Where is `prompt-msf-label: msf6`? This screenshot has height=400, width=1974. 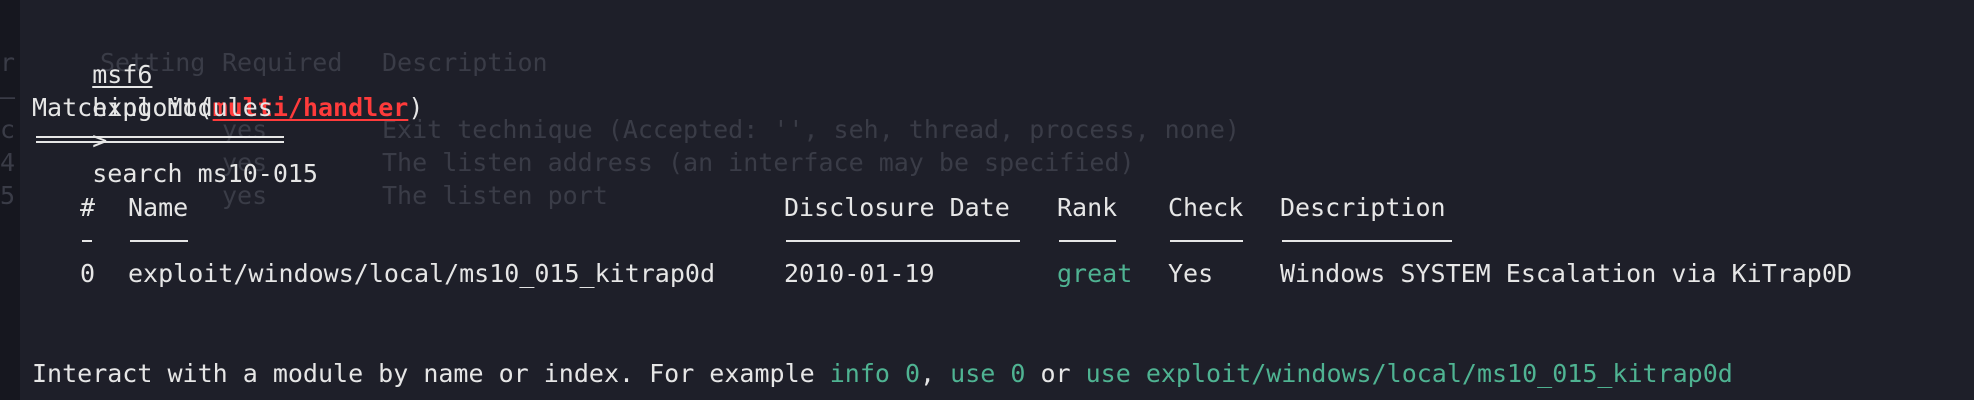
prompt-msf-label: msf6 is located at coordinates (122, 74).